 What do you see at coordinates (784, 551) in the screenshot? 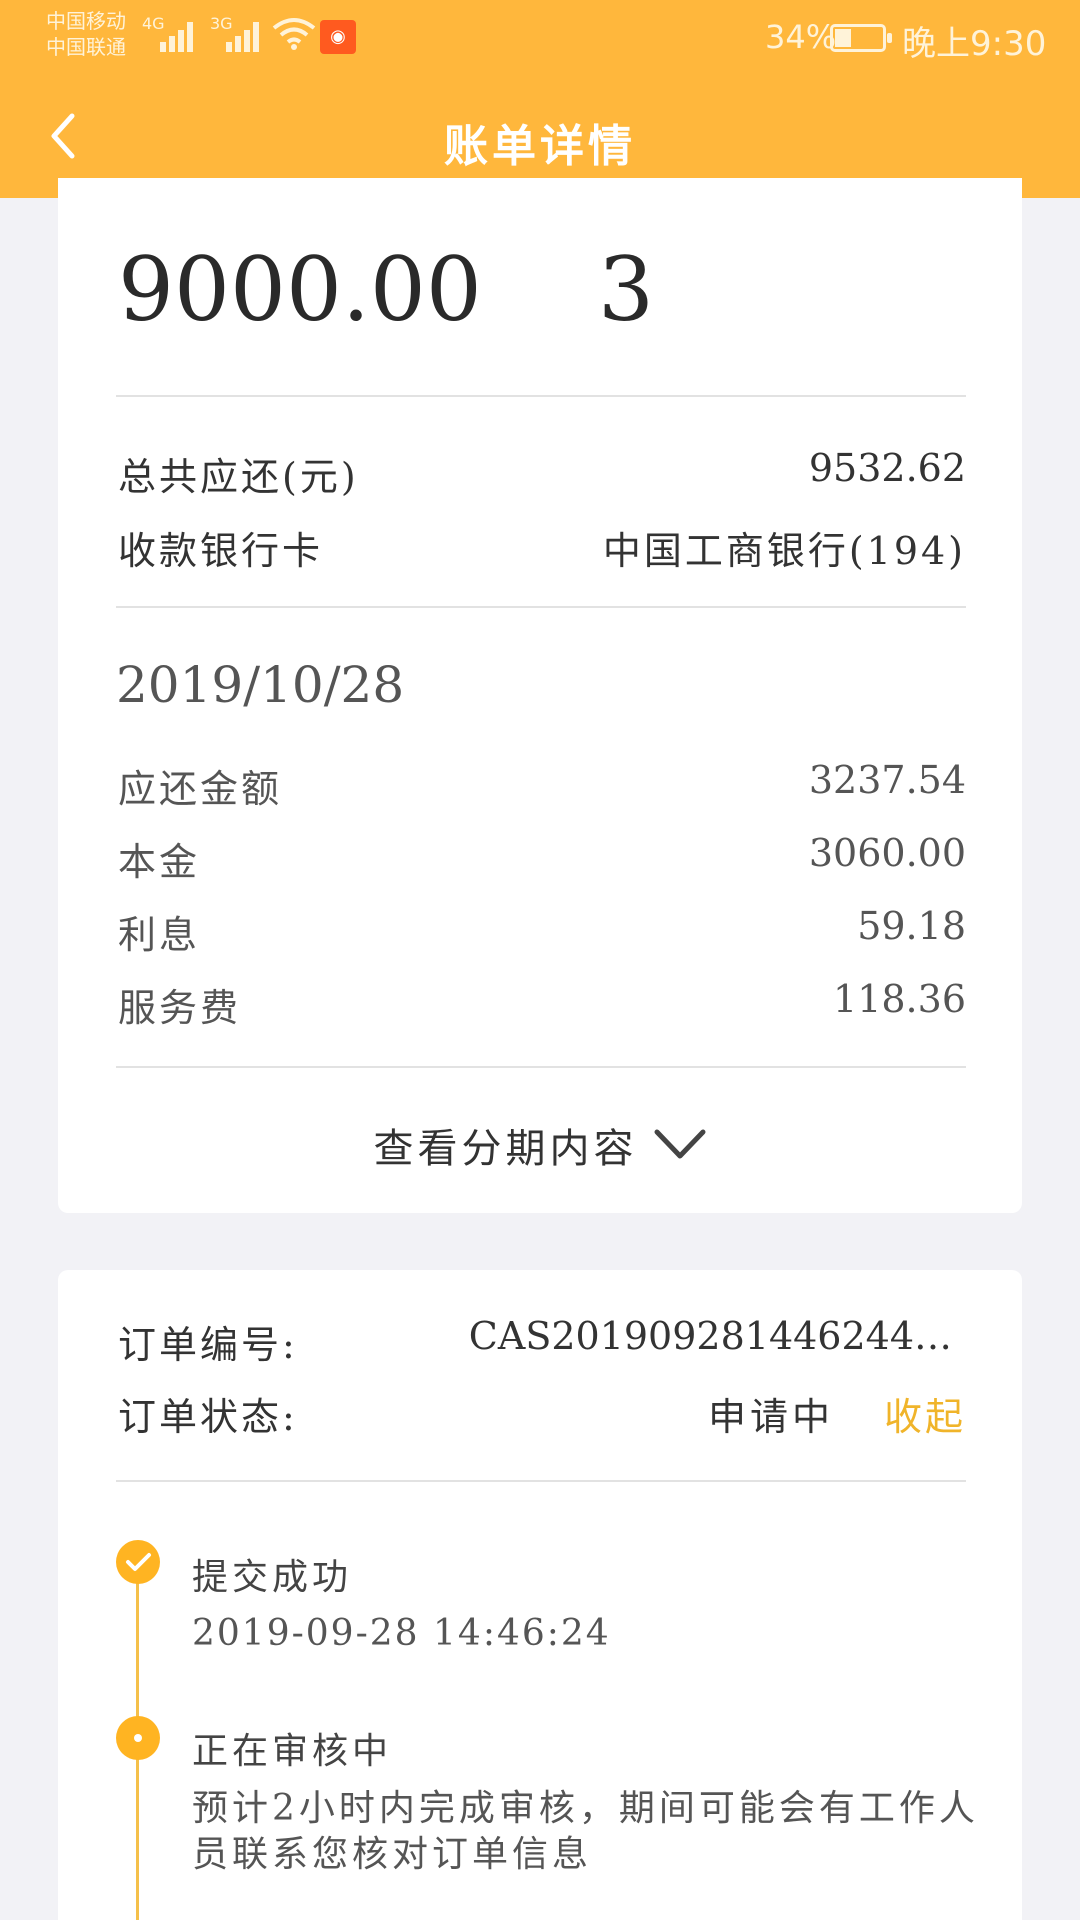
I see `bank-card-value: 中国工商银行(194)` at bounding box center [784, 551].